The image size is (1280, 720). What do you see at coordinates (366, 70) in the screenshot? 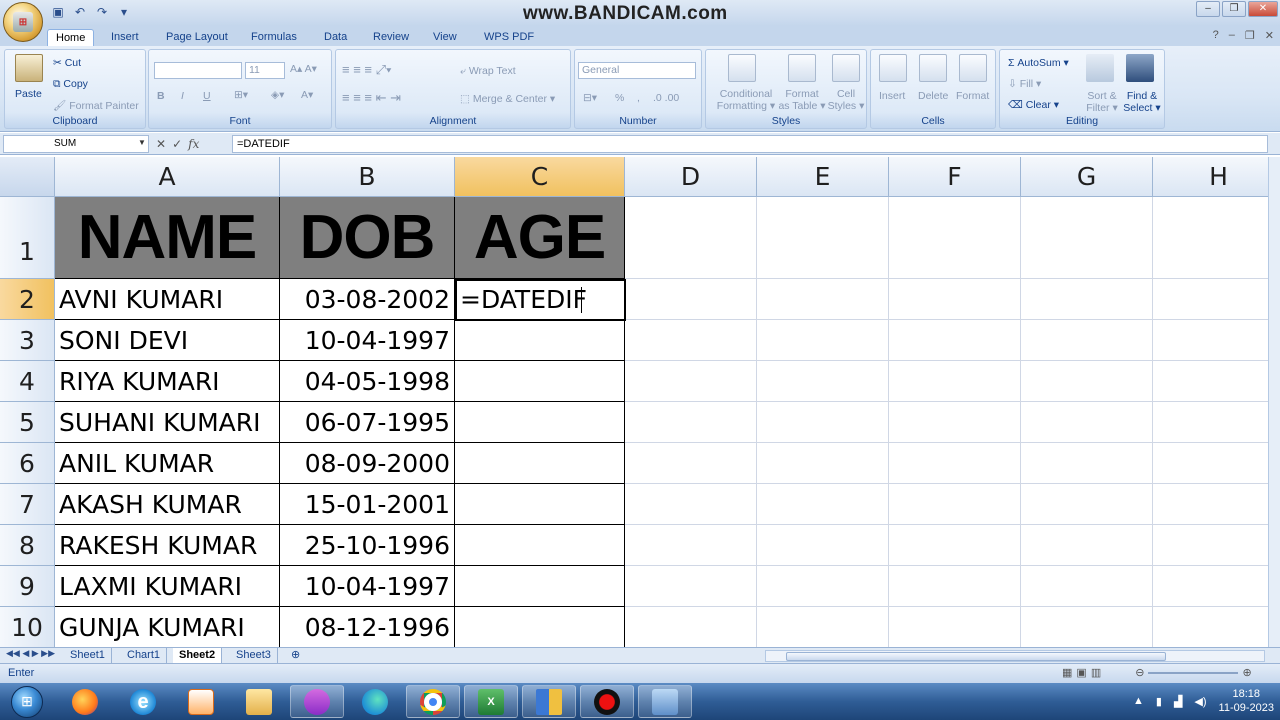
I see `vertical-align-icons: ≡ ≡ ≡ ⤢▾` at bounding box center [366, 70].